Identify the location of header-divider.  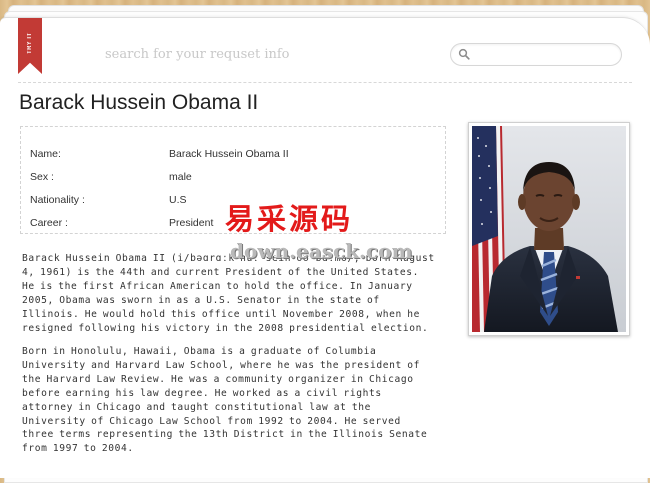
(325, 82).